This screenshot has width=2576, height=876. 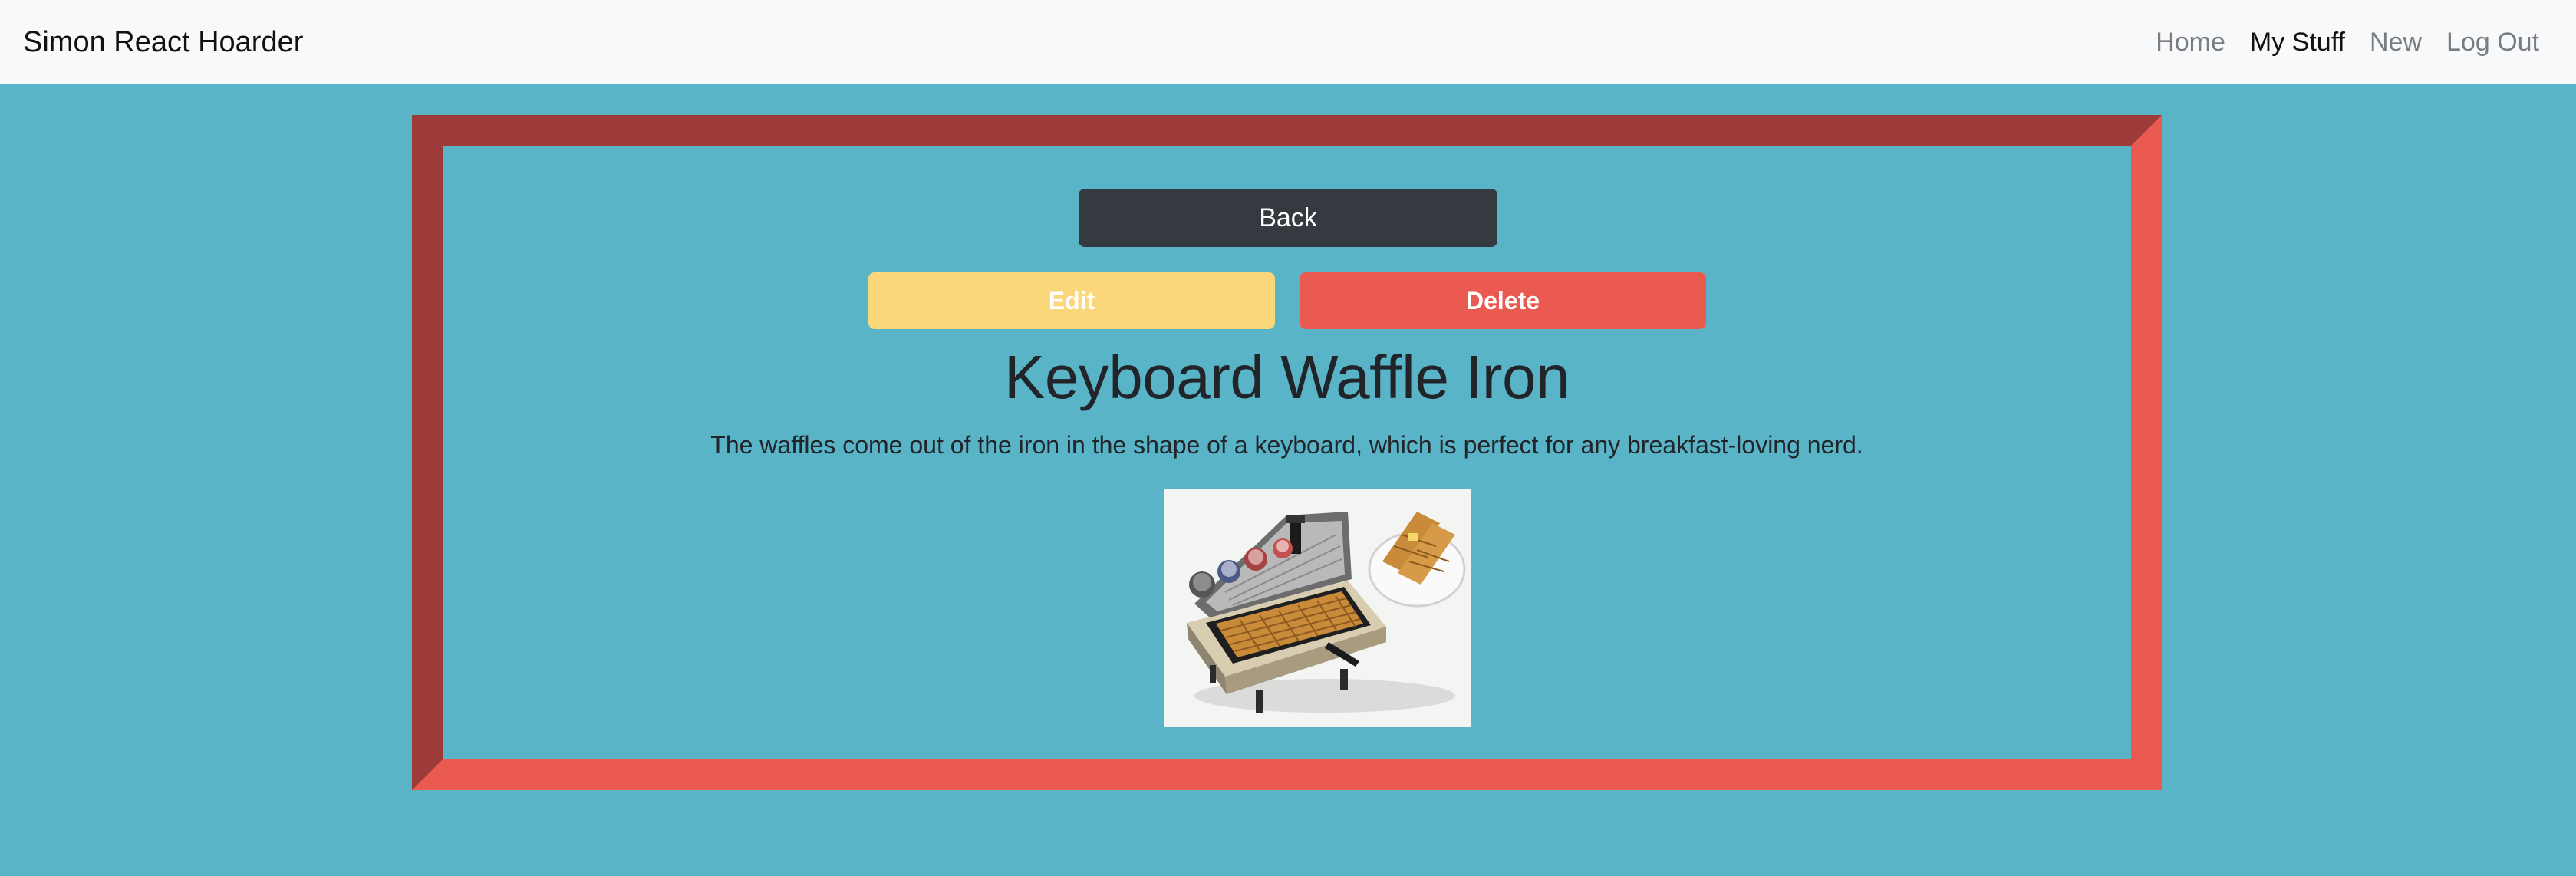 What do you see at coordinates (1286, 377) in the screenshot?
I see `item-title: Keyboard Waffle Iron` at bounding box center [1286, 377].